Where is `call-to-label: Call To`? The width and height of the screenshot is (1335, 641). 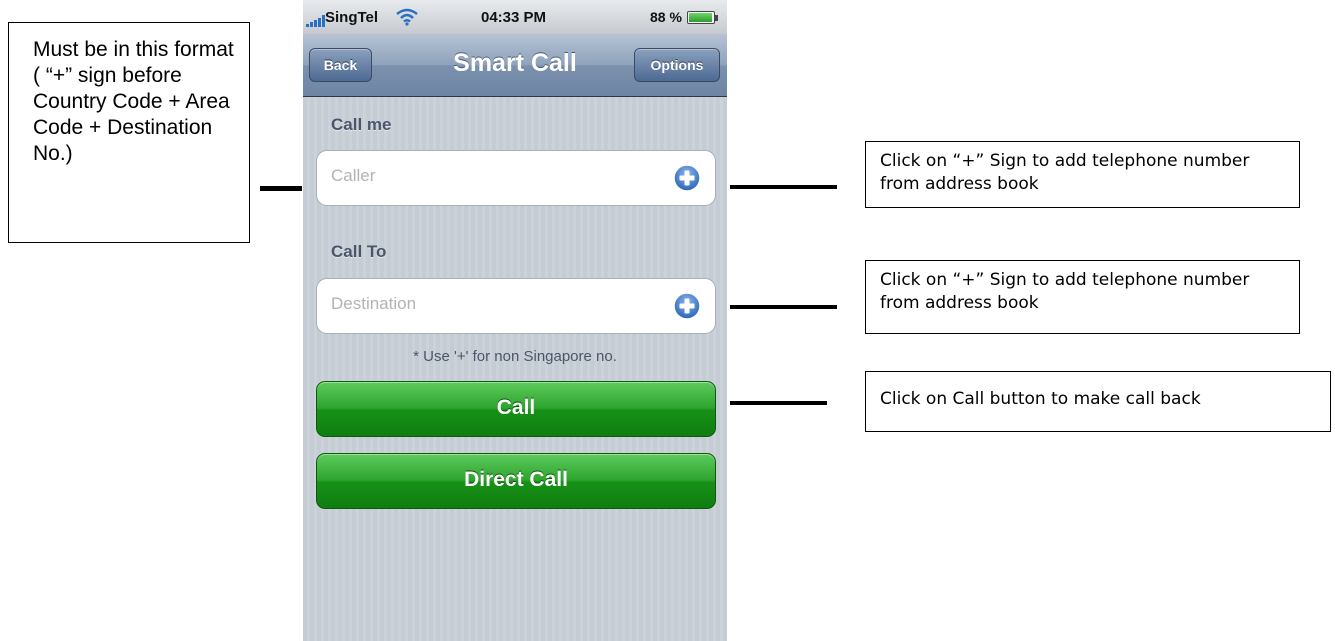
call-to-label: Call To is located at coordinates (359, 251).